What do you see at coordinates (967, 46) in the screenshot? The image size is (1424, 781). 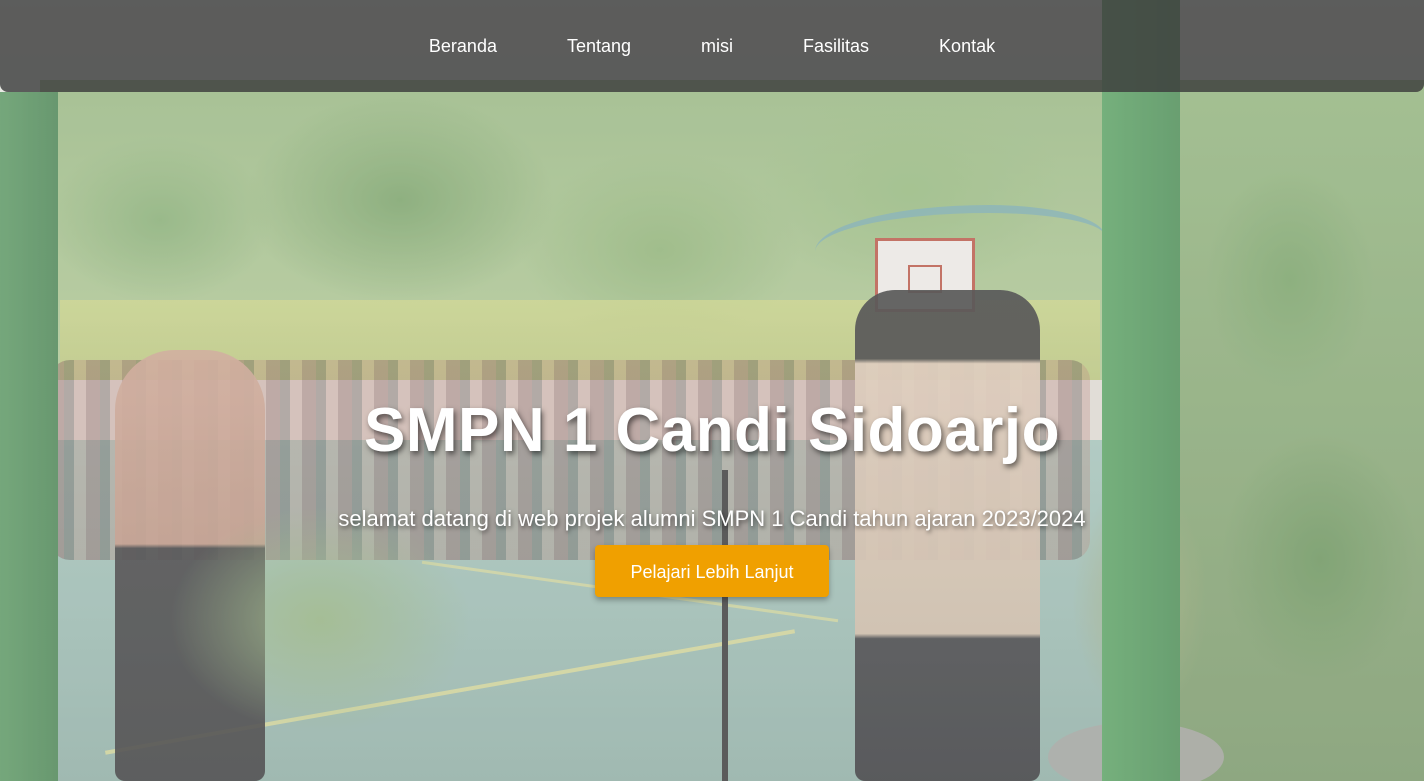 I see `nav-link-kontak: Kontak` at bounding box center [967, 46].